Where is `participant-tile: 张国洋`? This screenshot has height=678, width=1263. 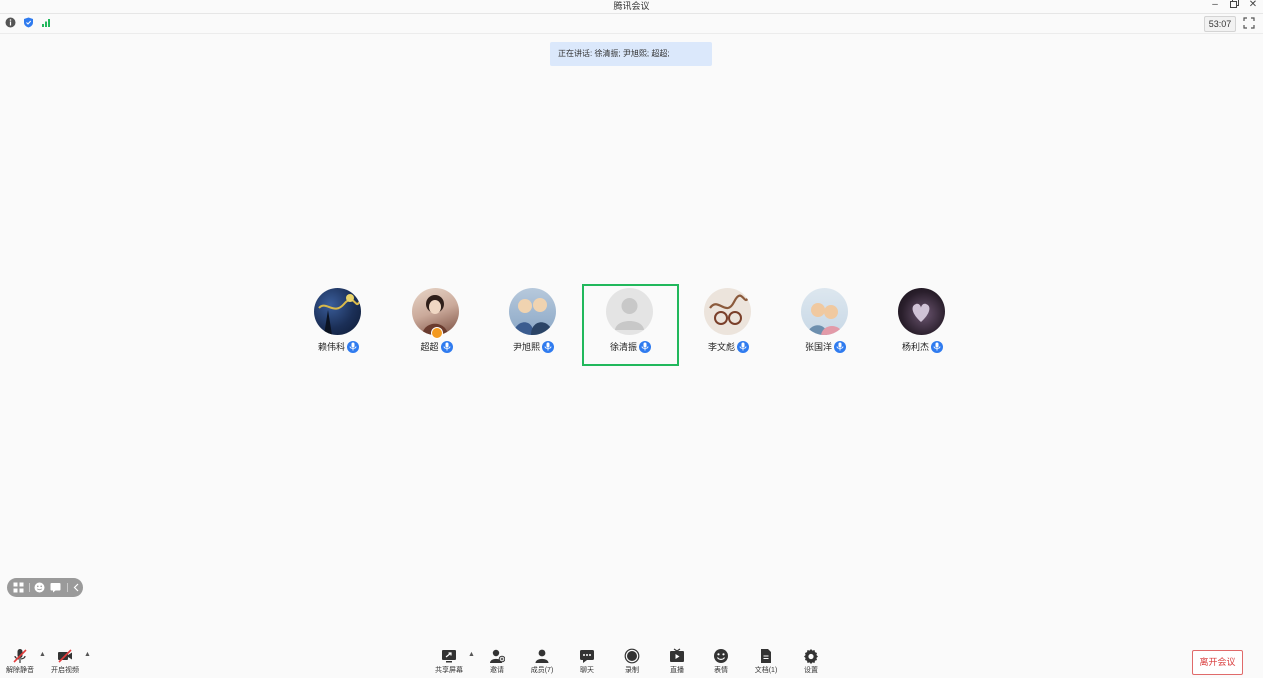
participant-tile: 张国洋 is located at coordinates (825, 325).